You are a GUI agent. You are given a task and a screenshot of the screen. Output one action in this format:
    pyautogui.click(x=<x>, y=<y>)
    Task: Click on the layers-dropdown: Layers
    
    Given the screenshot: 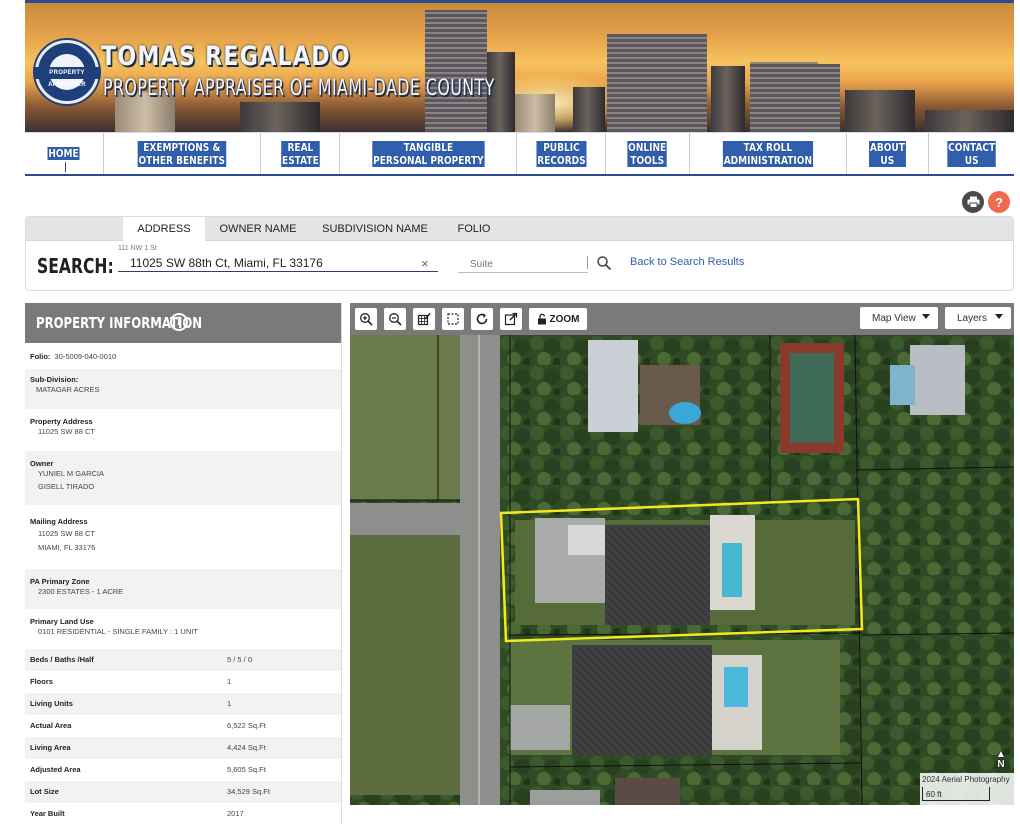 What is the action you would take?
    pyautogui.click(x=978, y=318)
    